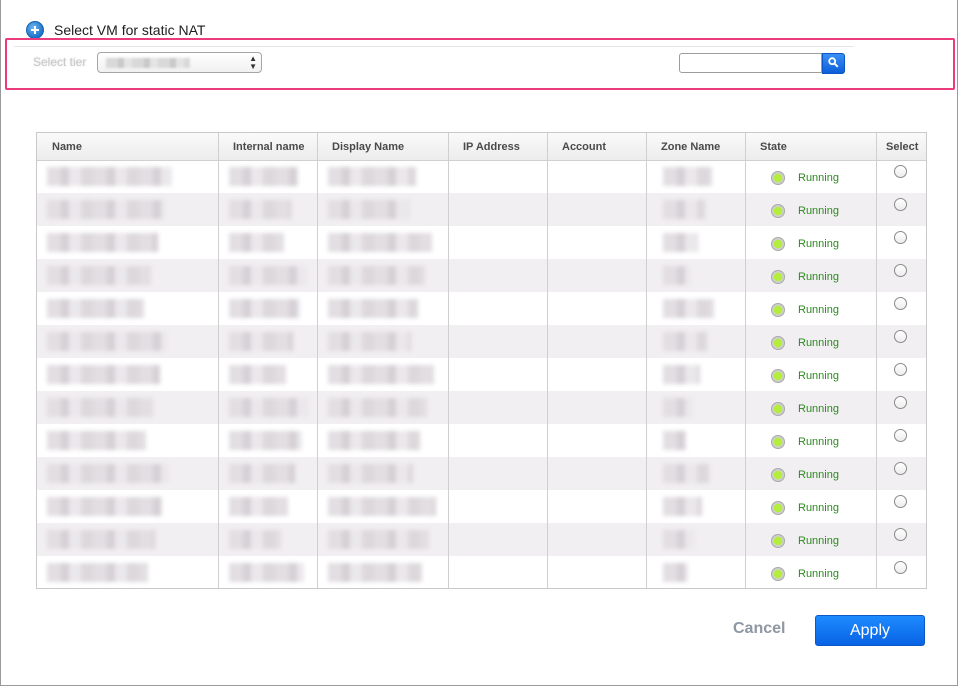 This screenshot has width=958, height=686. What do you see at coordinates (901, 146) in the screenshot?
I see `col-select: Select` at bounding box center [901, 146].